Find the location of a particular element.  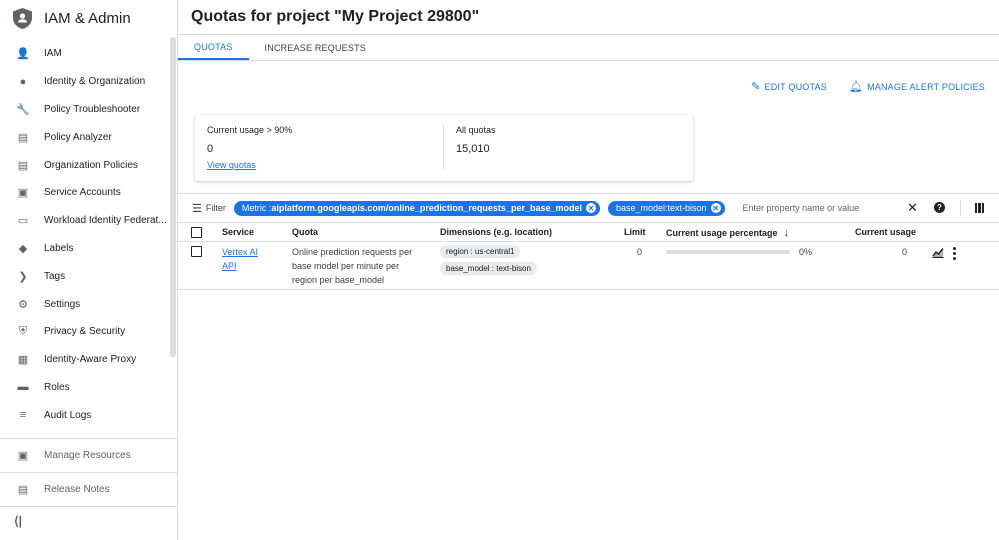

sidebar-item-identity-aware-proxy: ▦ Identity-Aware Proxy is located at coordinates (85, 360).